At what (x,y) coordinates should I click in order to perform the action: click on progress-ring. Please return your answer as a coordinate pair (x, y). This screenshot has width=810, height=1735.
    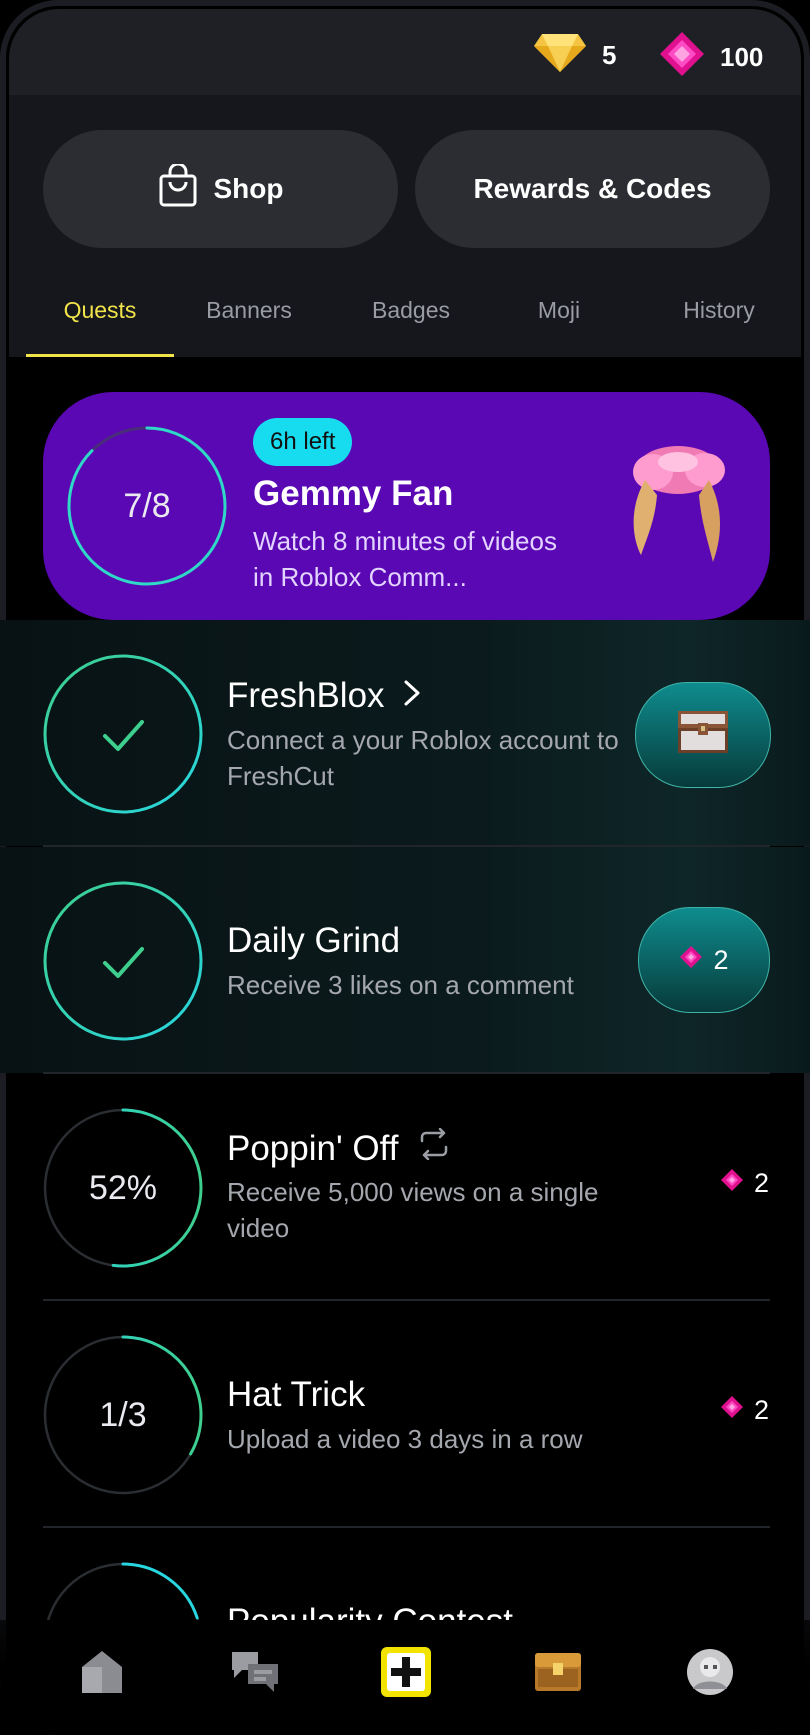
    Looking at the image, I should click on (123, 1591).